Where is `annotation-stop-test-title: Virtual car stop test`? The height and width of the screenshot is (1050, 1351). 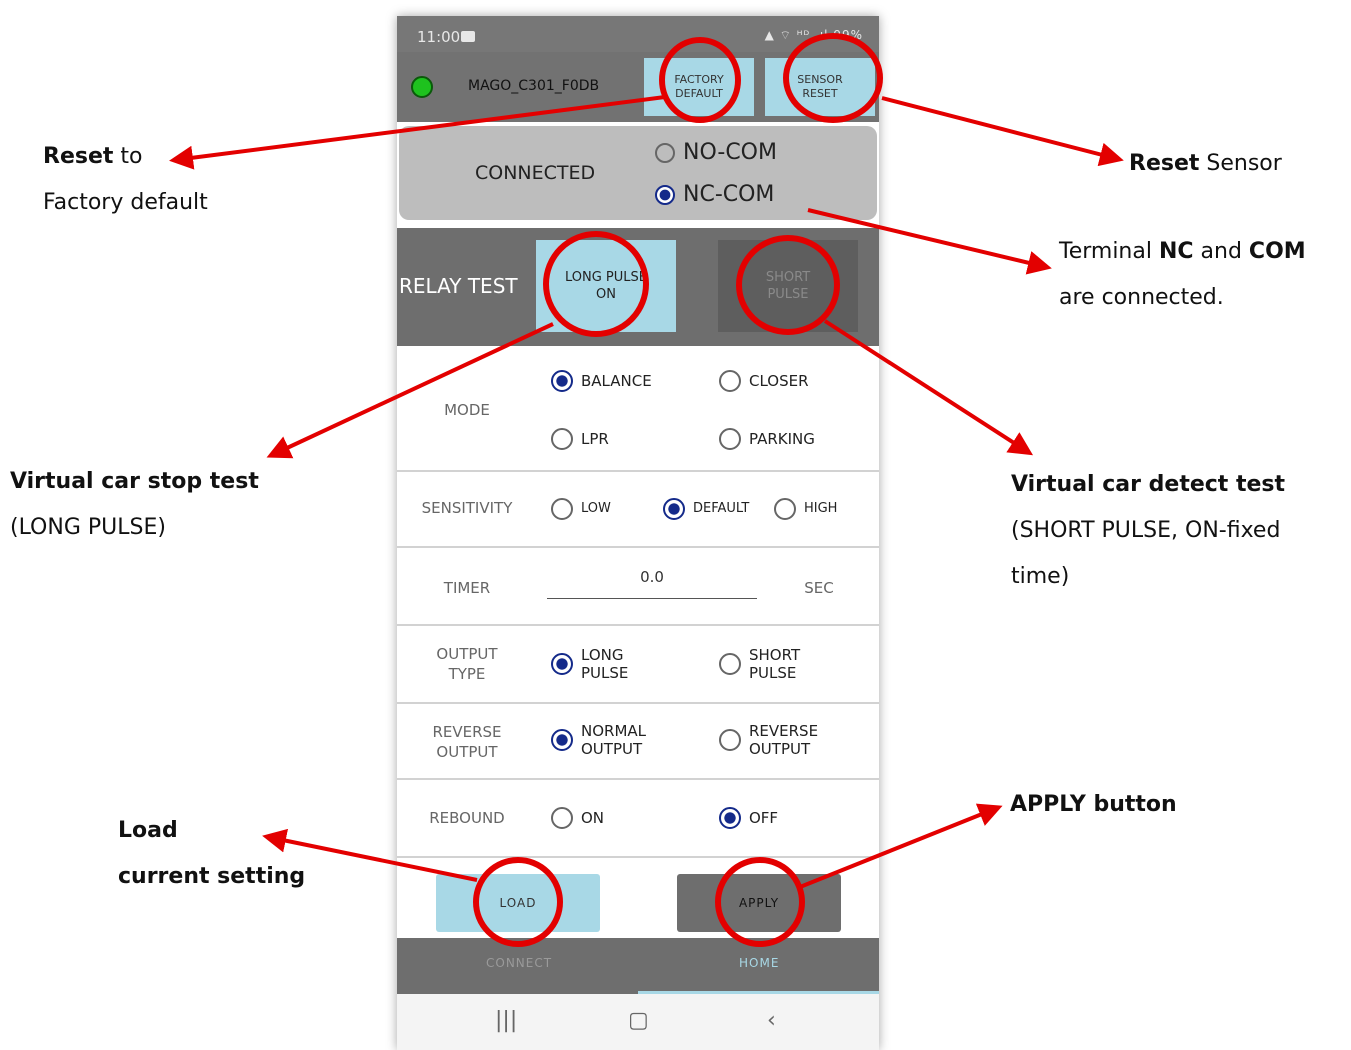 annotation-stop-test-title: Virtual car stop test is located at coordinates (134, 481).